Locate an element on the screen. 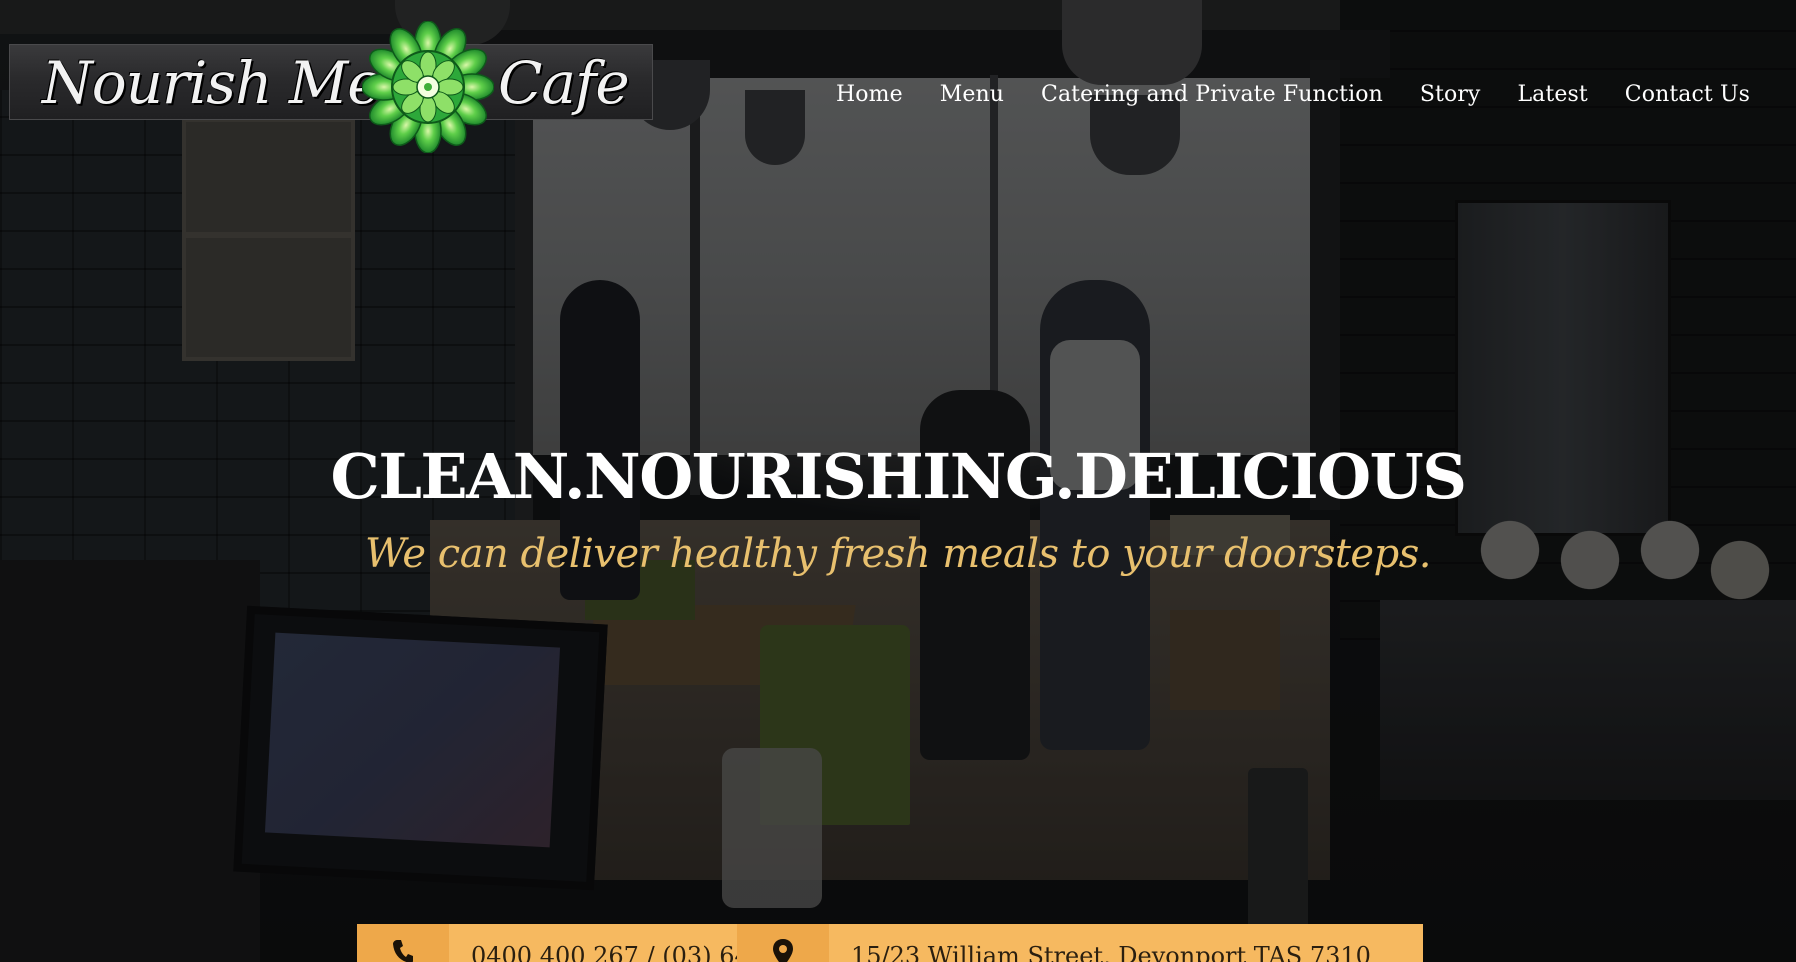 This screenshot has width=1796, height=962. phone-icon is located at coordinates (403, 951).